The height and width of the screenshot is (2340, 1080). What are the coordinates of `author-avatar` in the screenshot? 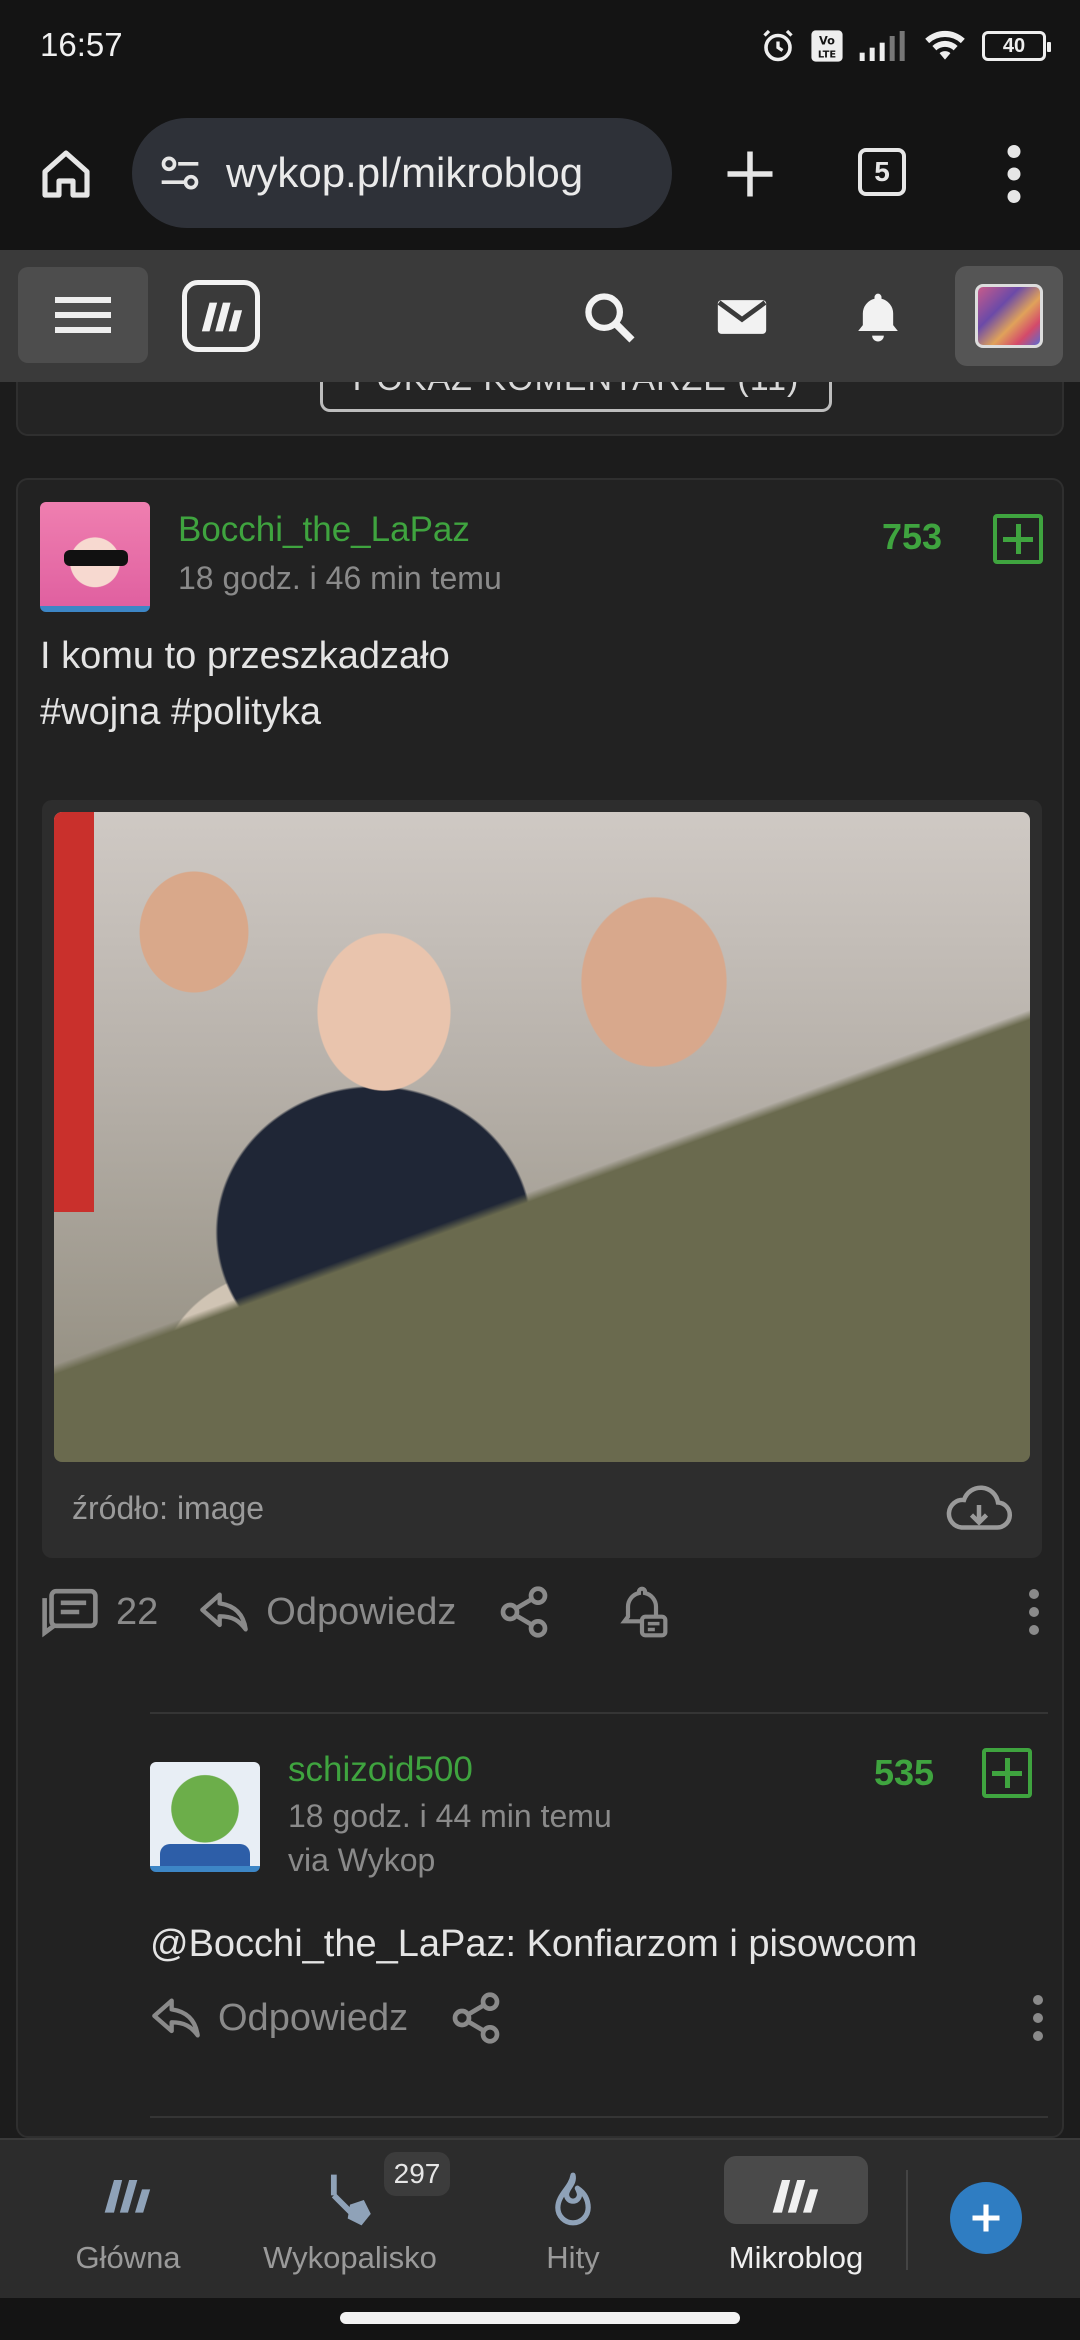 It's located at (95, 557).